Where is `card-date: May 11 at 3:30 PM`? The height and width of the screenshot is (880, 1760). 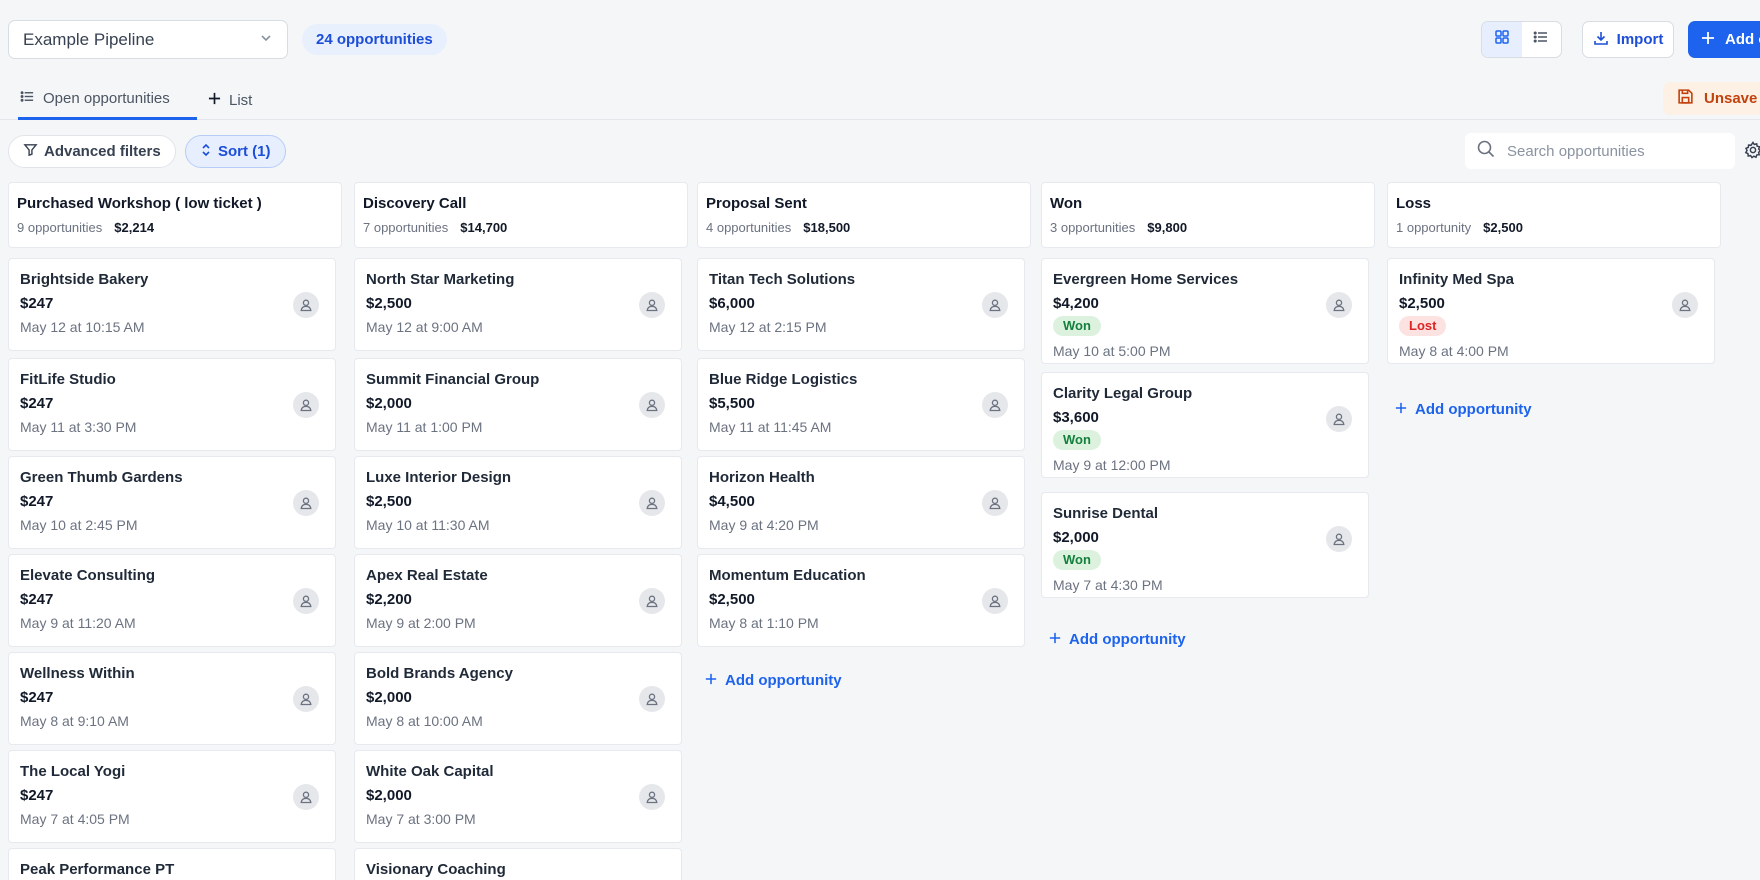 card-date: May 11 at 3:30 PM is located at coordinates (78, 427).